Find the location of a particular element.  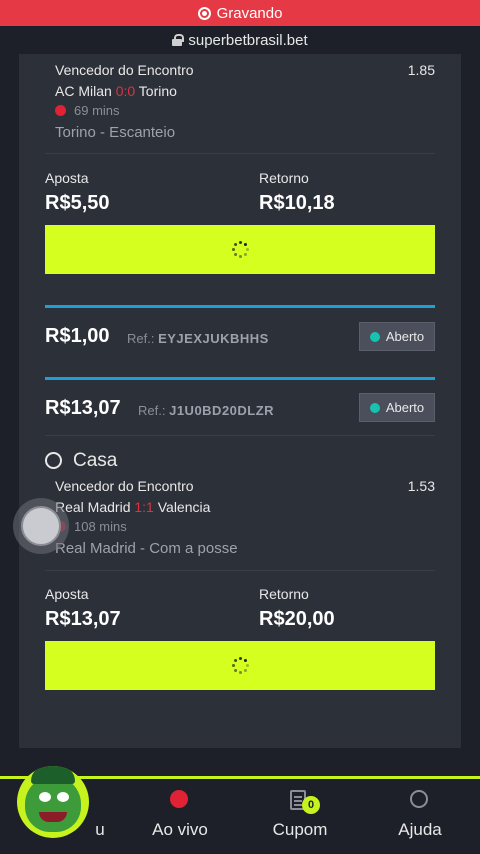

record-icon is located at coordinates (204, 13).